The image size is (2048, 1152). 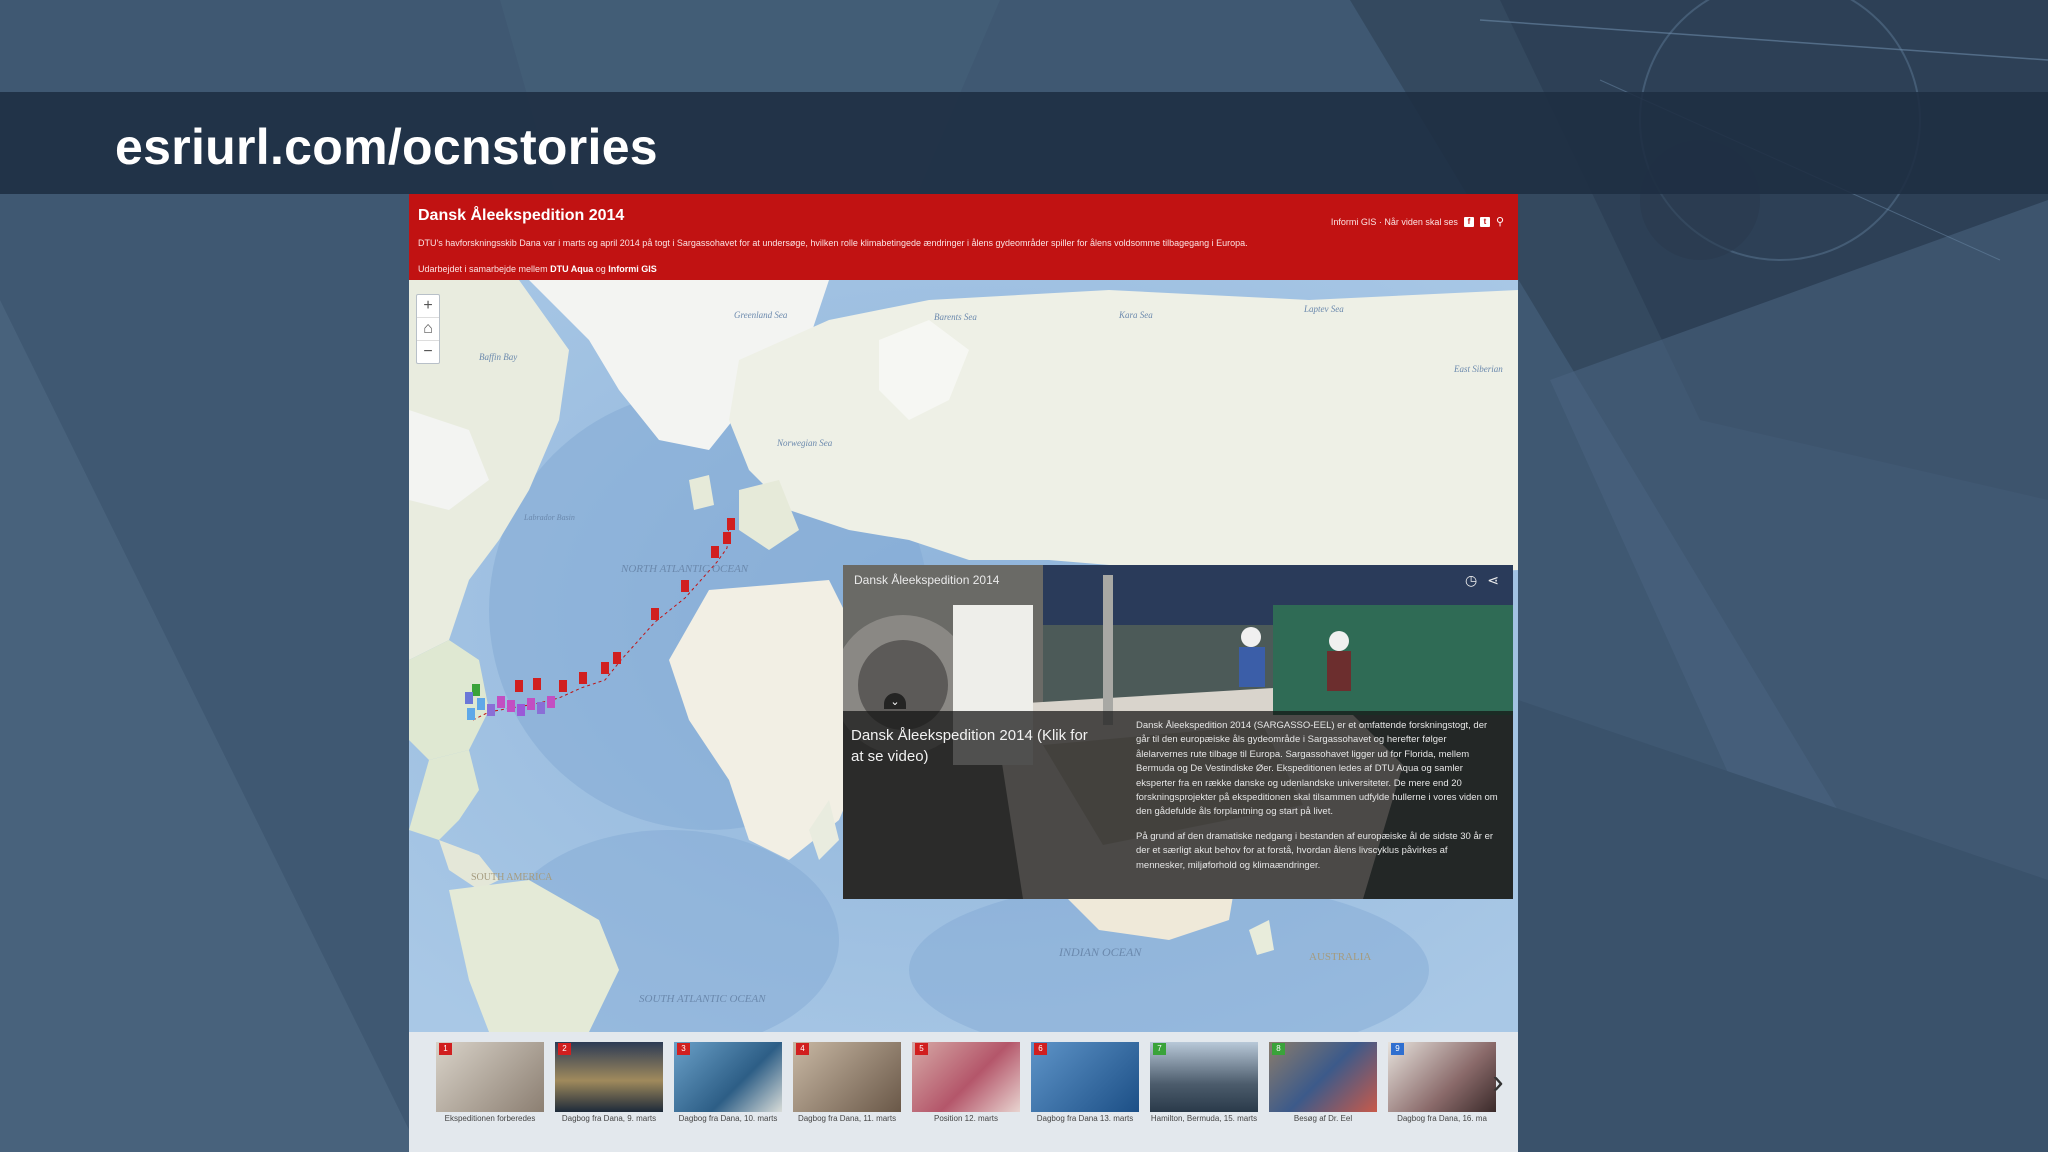 What do you see at coordinates (684, 569) in the screenshot?
I see `label-north-atlantic: NORTH ATLANTIC OCEAN` at bounding box center [684, 569].